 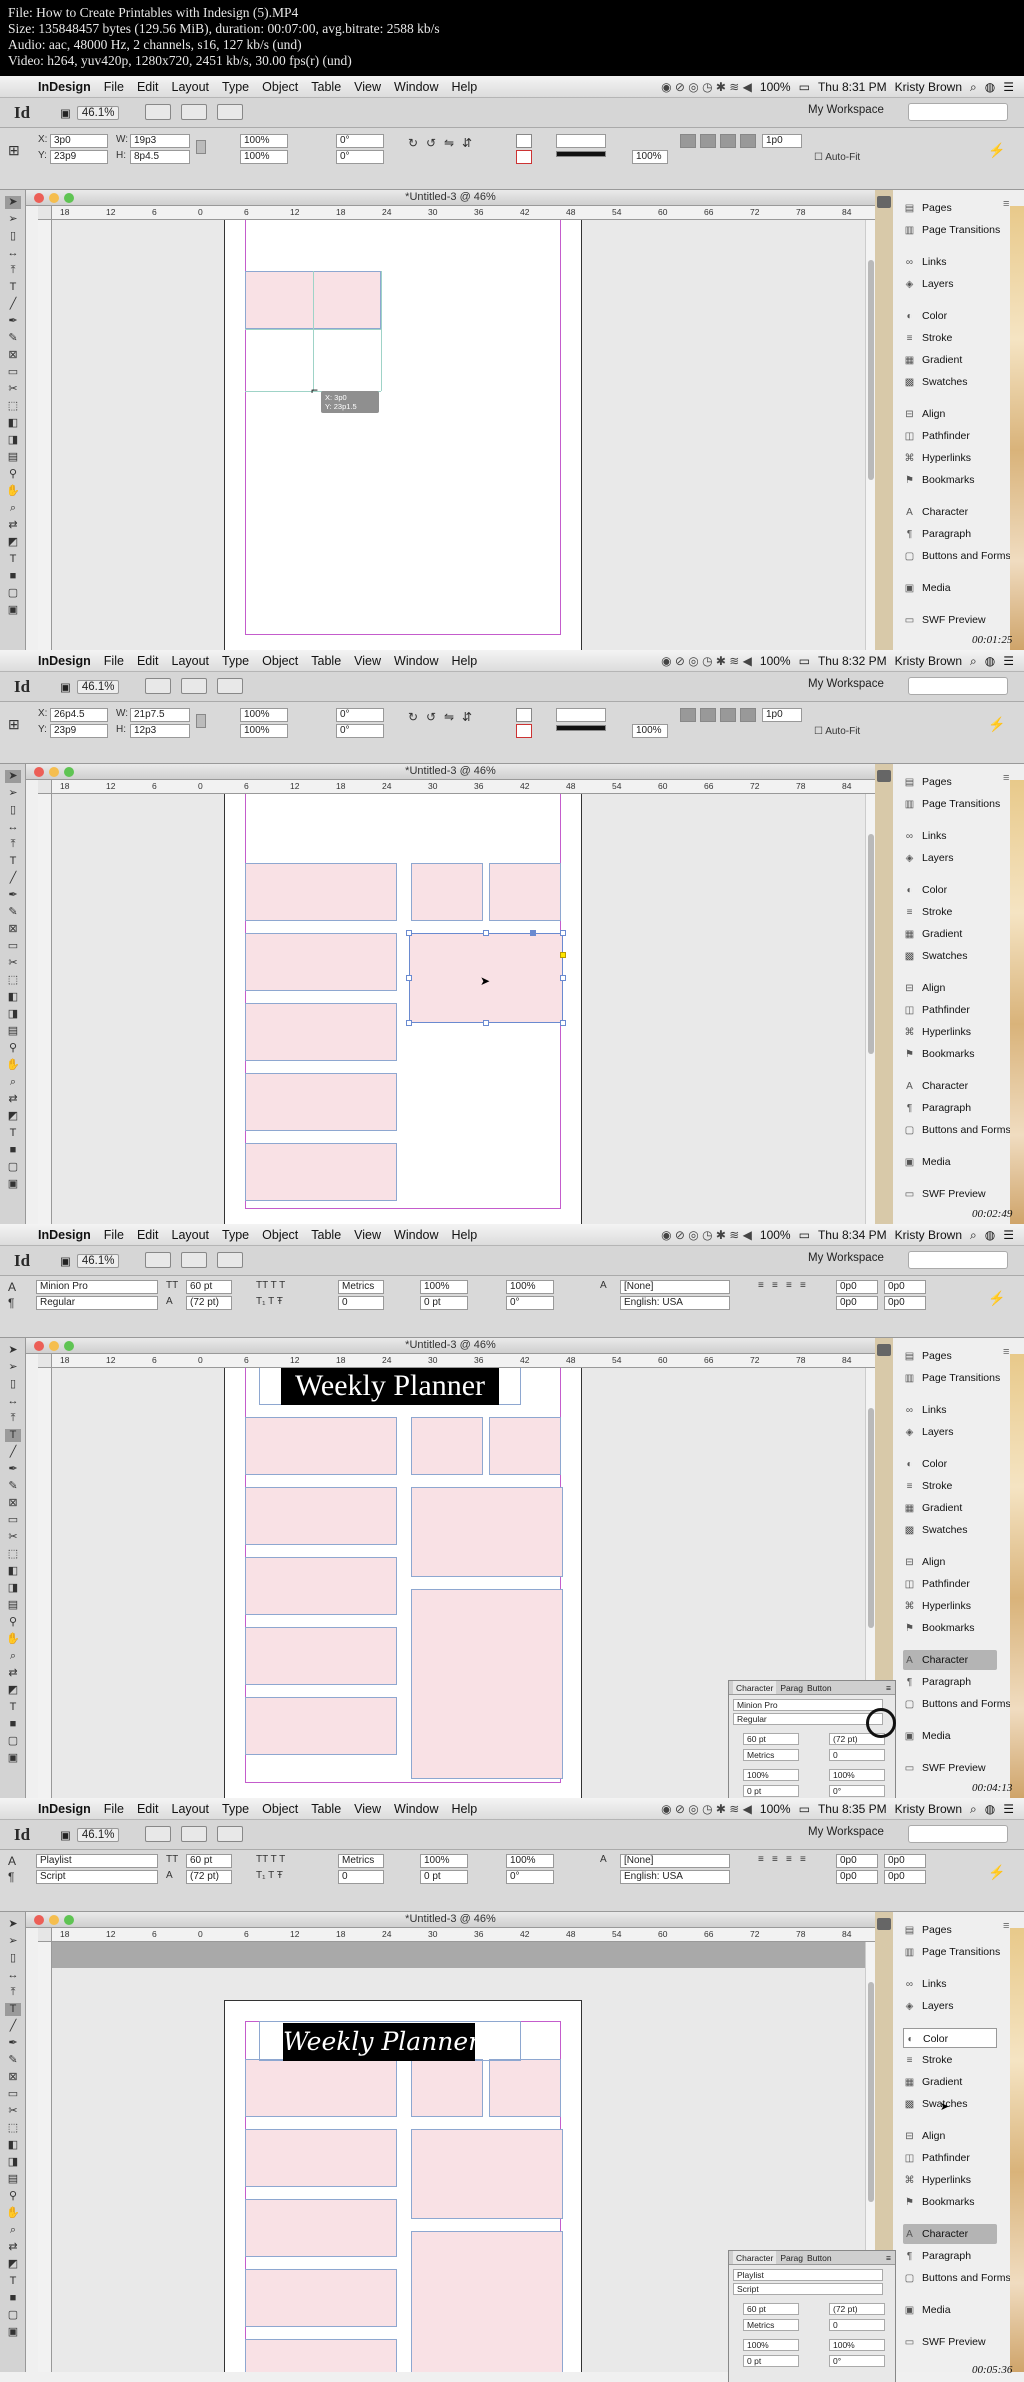 I want to click on rectangle-tool-icon: ▭, so click(x=13, y=1520).